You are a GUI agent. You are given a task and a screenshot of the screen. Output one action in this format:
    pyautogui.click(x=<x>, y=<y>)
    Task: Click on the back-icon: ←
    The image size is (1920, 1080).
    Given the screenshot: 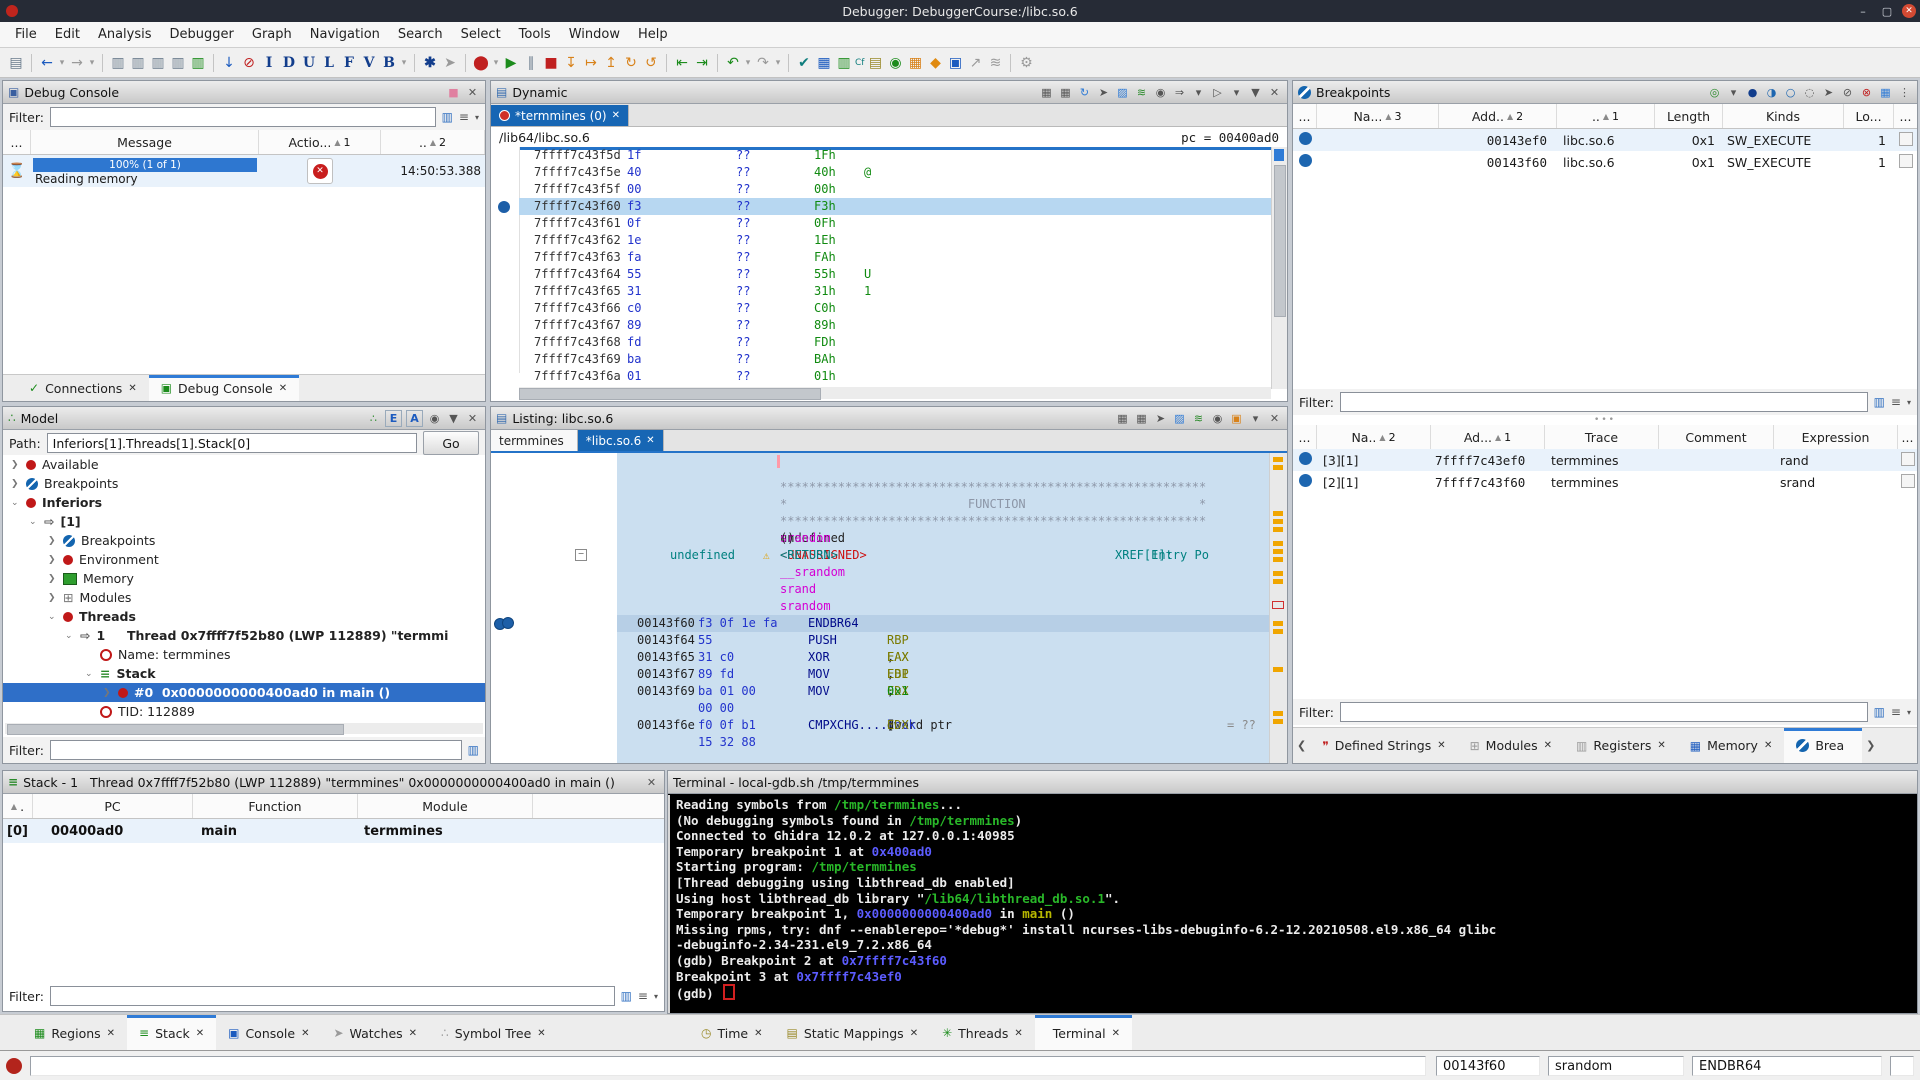 What is the action you would take?
    pyautogui.click(x=47, y=63)
    